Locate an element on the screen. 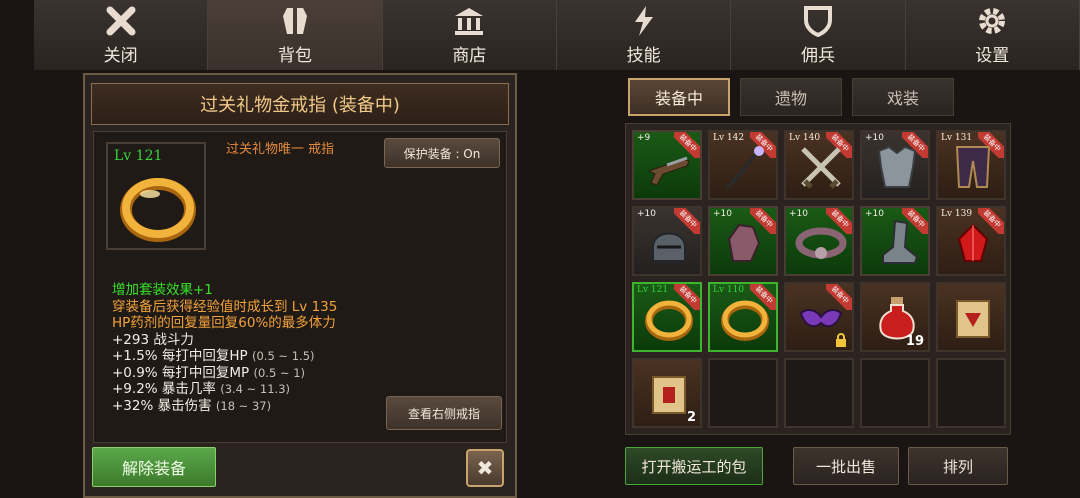  view-right-ring-button: 查看右侧戒指 is located at coordinates (444, 413).